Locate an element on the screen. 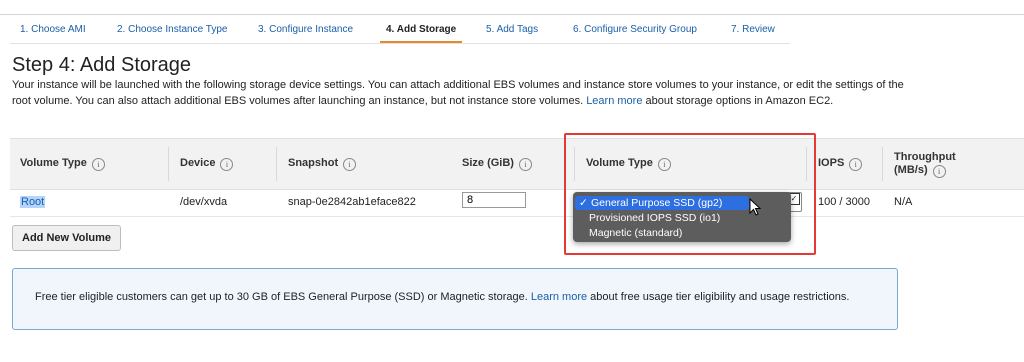  tab-choose-ami: 1. Choose AMI is located at coordinates (53, 29).